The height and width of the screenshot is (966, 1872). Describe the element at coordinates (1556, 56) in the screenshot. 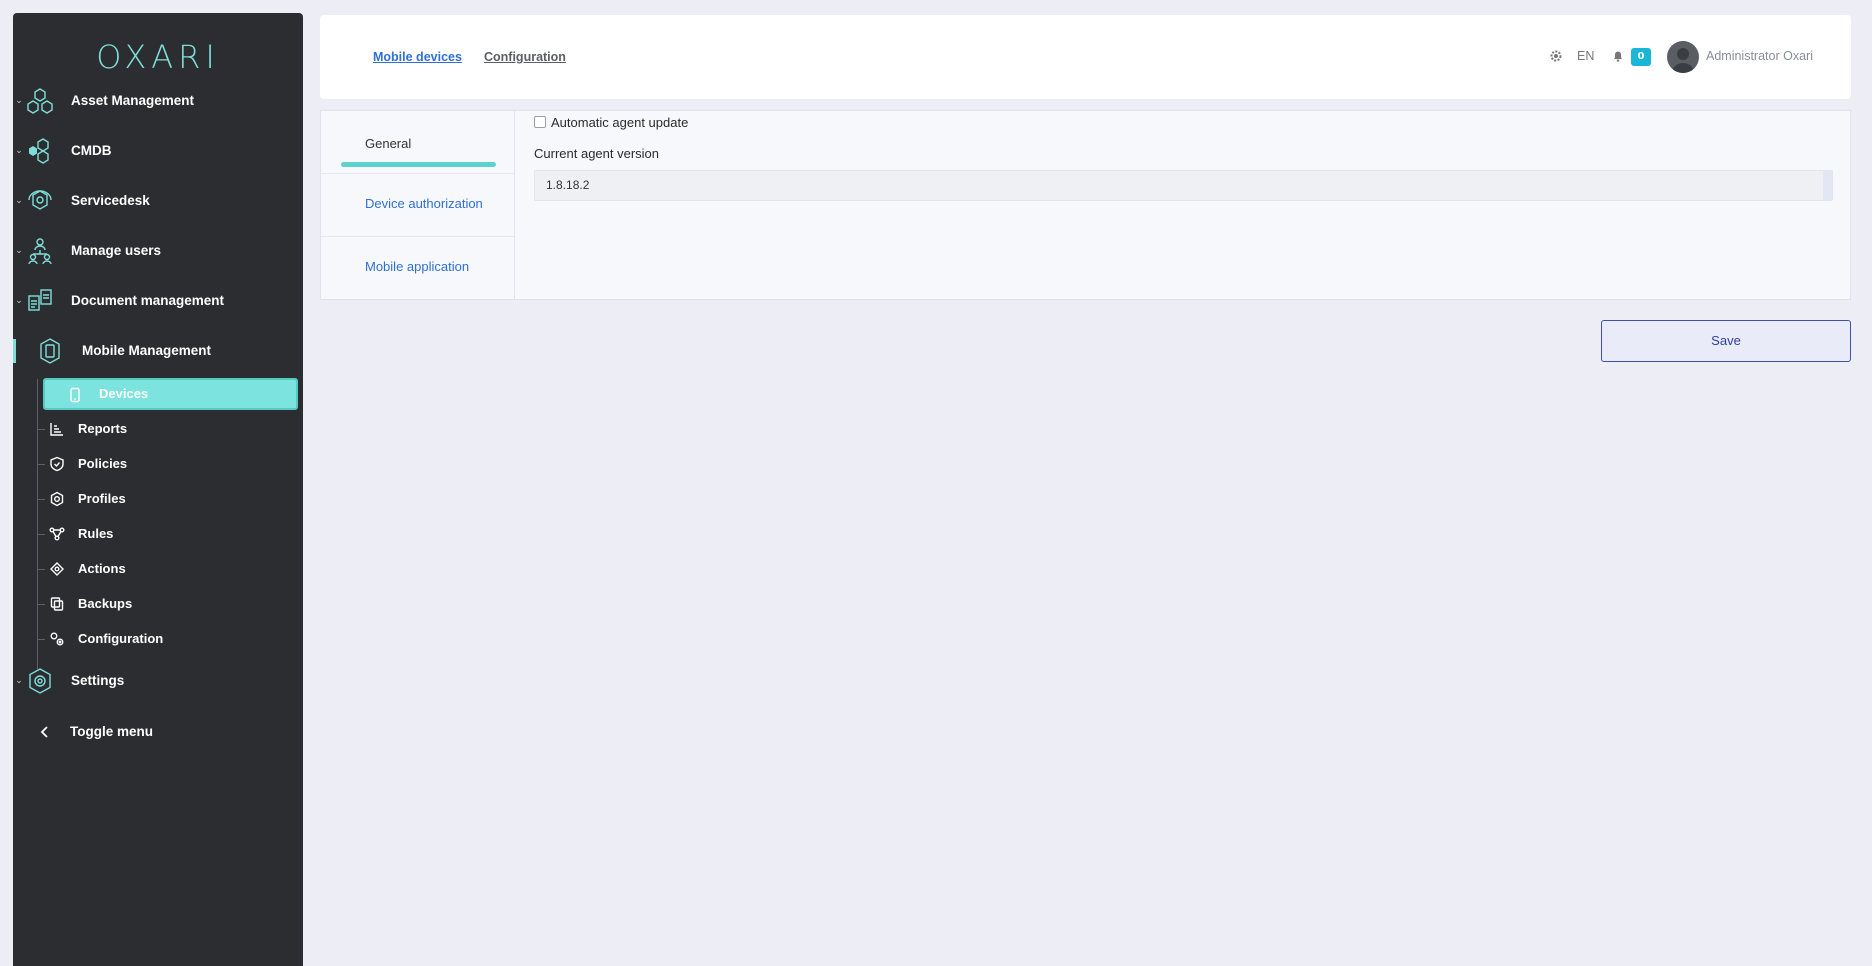

I see `settings-icon` at that location.